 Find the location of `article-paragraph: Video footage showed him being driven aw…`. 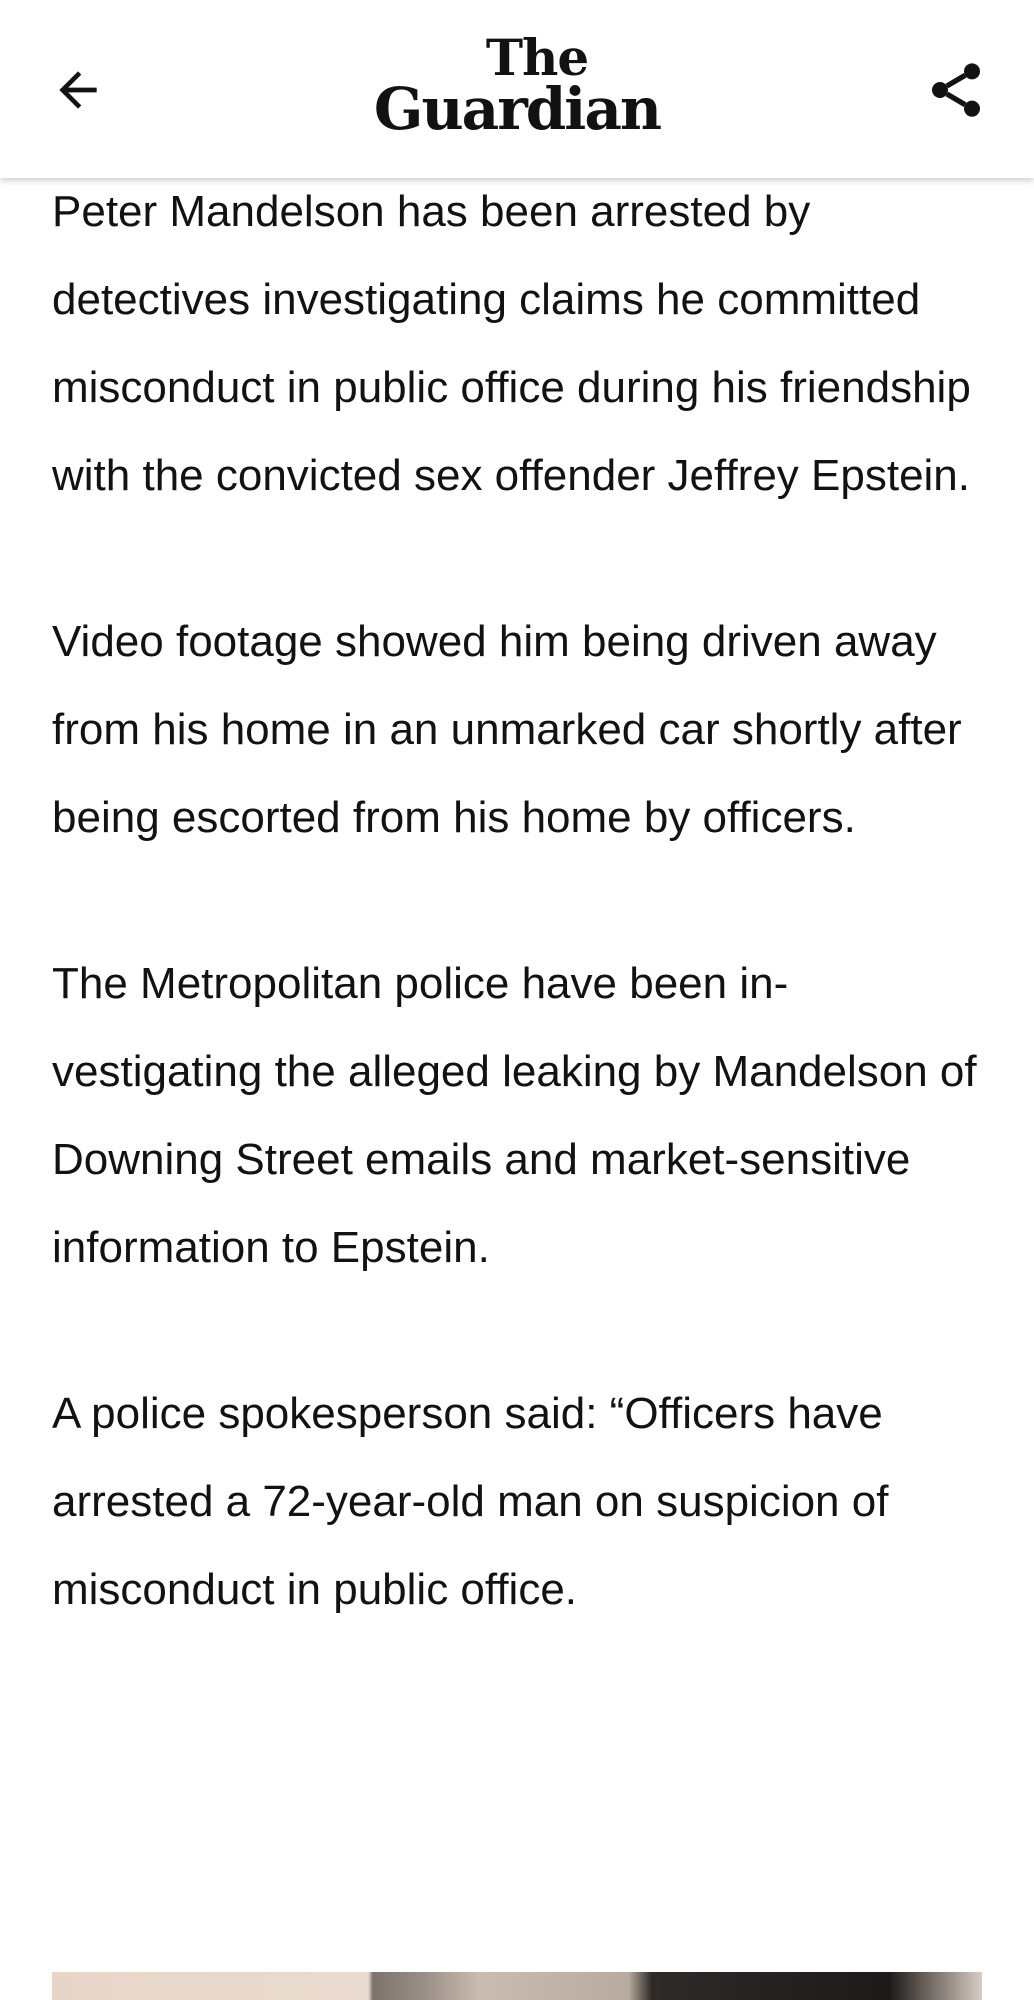

article-paragraph: Video footage showed him being driven aw… is located at coordinates (507, 729).